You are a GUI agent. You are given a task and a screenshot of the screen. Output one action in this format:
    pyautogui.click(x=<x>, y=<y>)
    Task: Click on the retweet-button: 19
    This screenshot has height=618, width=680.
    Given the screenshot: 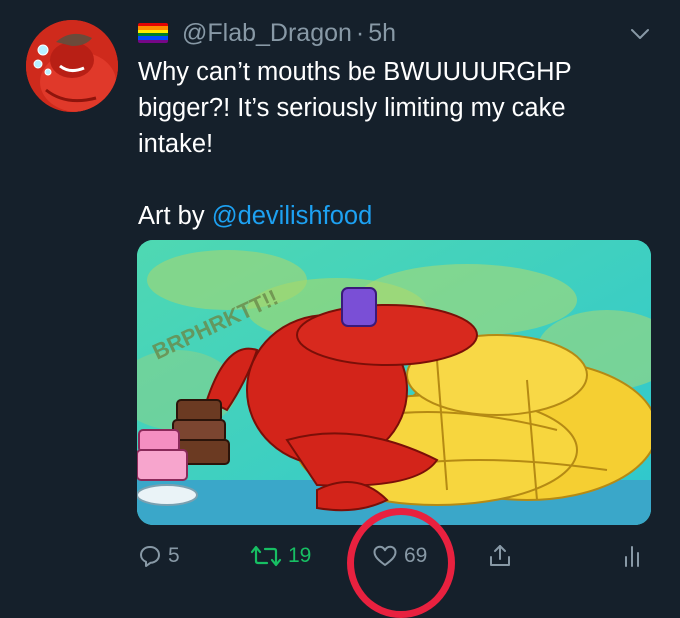 What is the action you would take?
    pyautogui.click(x=280, y=556)
    